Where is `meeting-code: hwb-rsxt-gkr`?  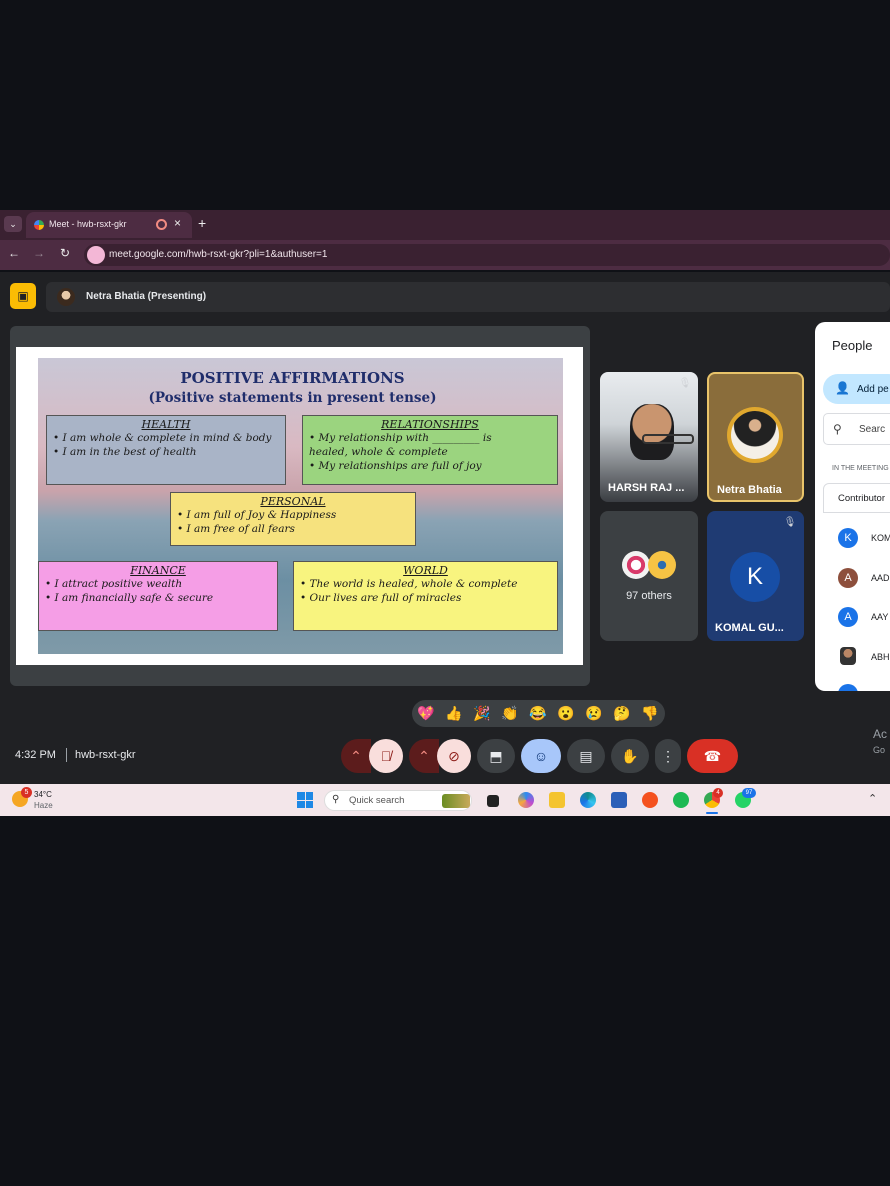
meeting-code: hwb-rsxt-gkr is located at coordinates (105, 755).